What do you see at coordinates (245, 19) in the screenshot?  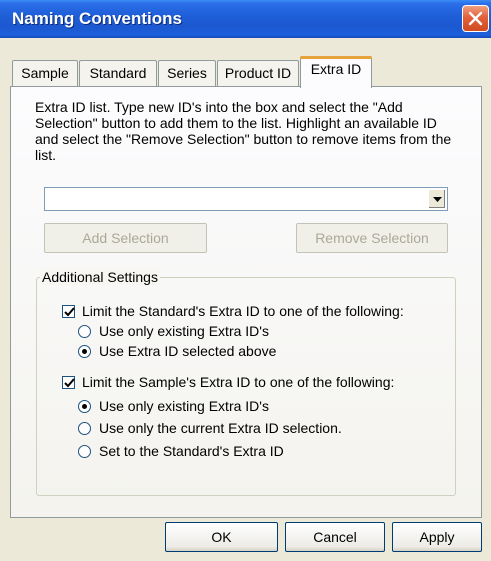 I see `title-bar: Naming Conventions` at bounding box center [245, 19].